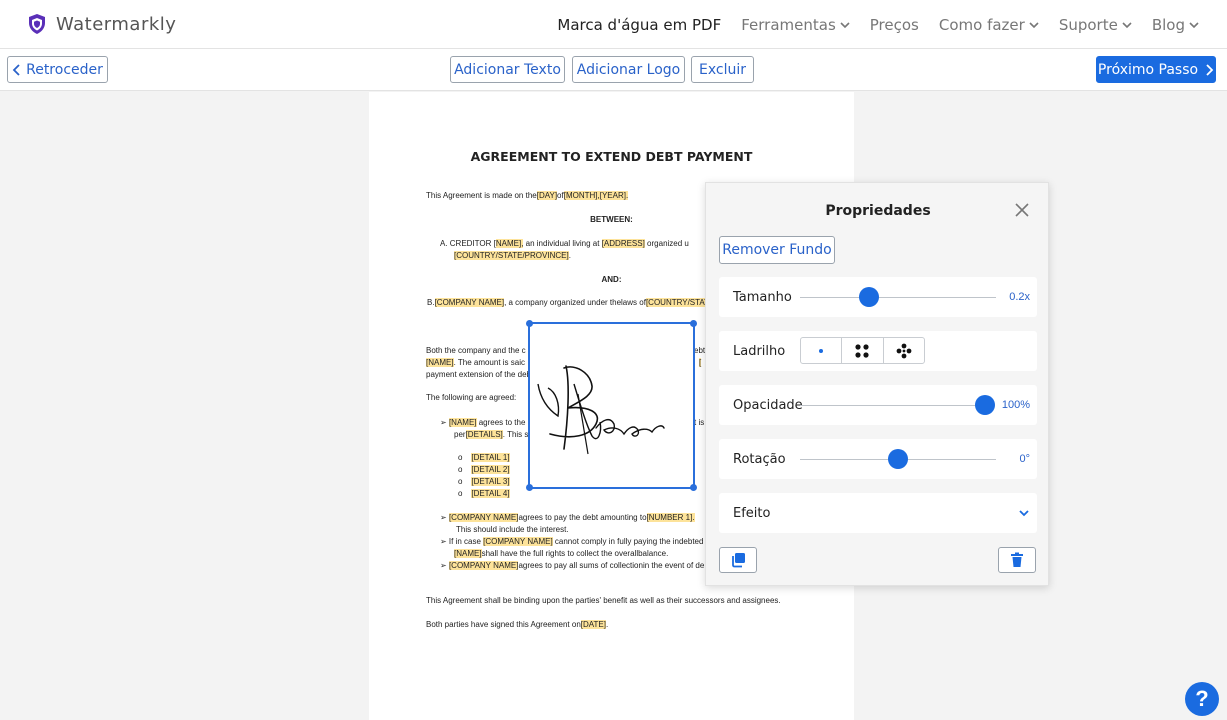  What do you see at coordinates (501, 422) in the screenshot?
I see `doc-text: agrees to the` at bounding box center [501, 422].